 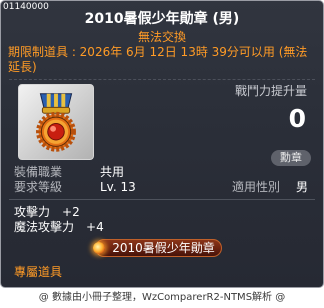 What do you see at coordinates (38, 172) in the screenshot?
I see `job-label: 裝備職業` at bounding box center [38, 172].